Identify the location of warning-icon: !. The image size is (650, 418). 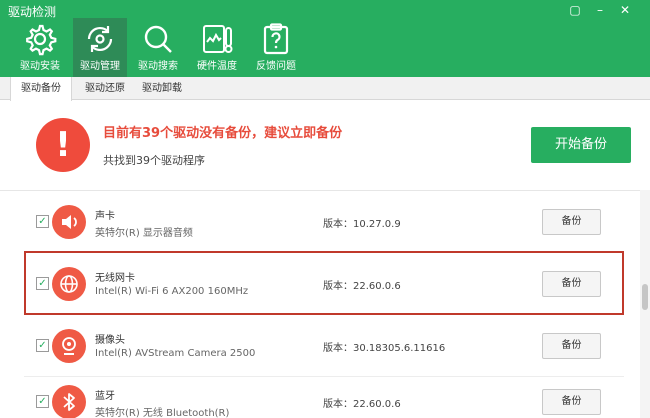
(63, 145).